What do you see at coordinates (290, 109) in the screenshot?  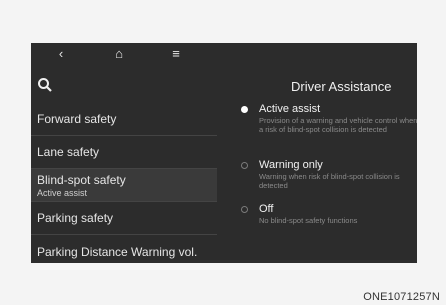 I see `option-label: Active assist` at bounding box center [290, 109].